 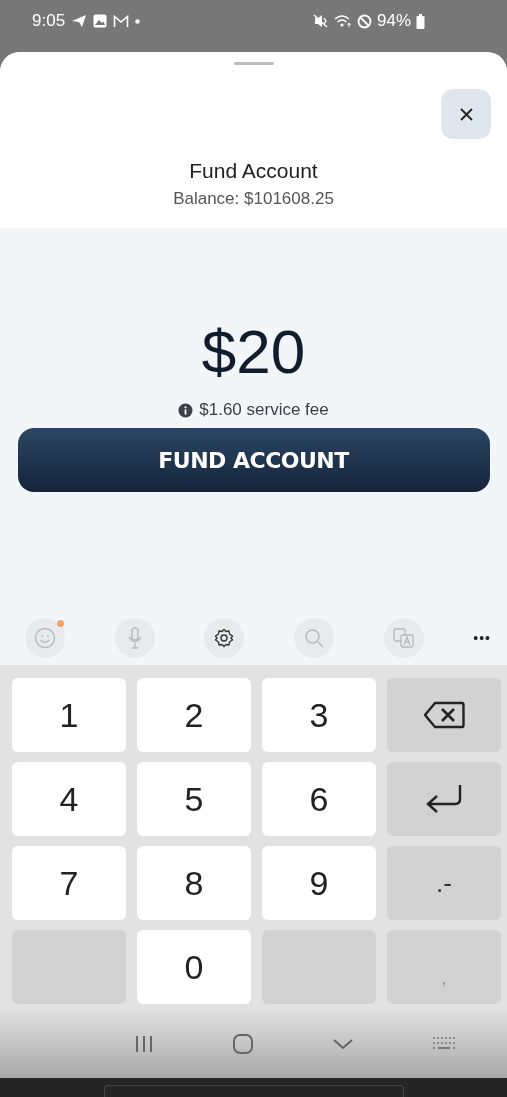 I want to click on settings-icon, so click(x=224, y=637).